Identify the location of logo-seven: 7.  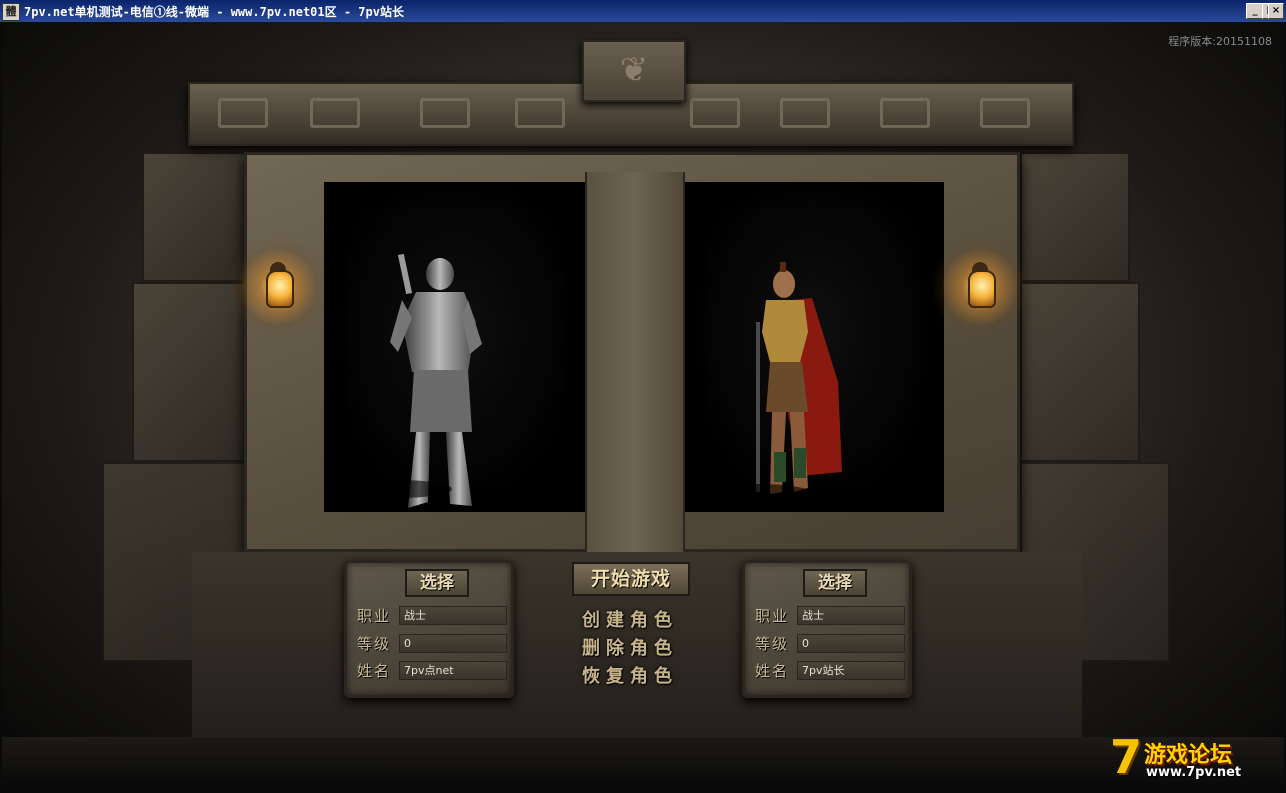
(1126, 757).